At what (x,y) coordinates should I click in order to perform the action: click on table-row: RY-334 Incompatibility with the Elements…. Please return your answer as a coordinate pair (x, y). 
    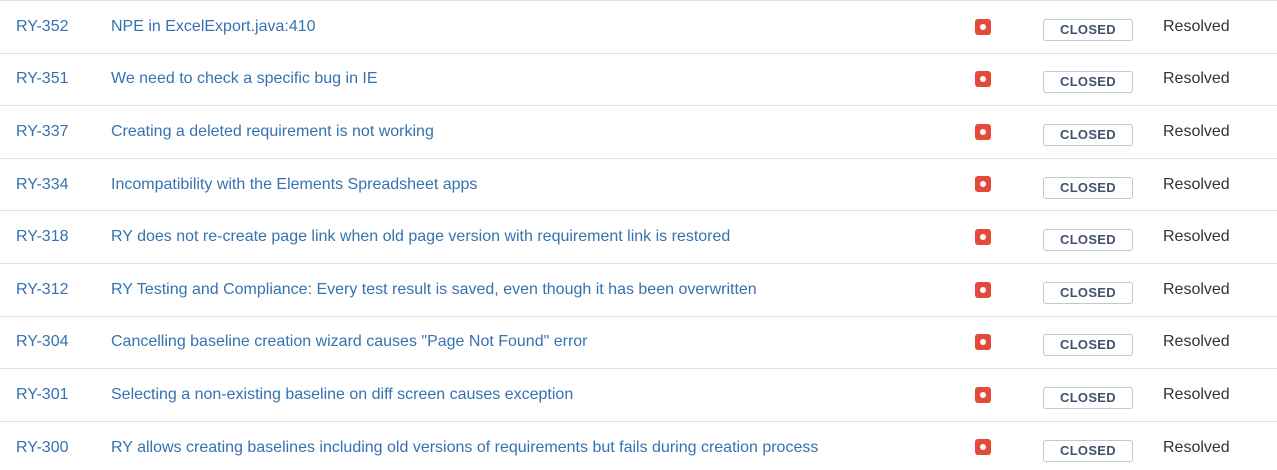
    Looking at the image, I should click on (638, 184).